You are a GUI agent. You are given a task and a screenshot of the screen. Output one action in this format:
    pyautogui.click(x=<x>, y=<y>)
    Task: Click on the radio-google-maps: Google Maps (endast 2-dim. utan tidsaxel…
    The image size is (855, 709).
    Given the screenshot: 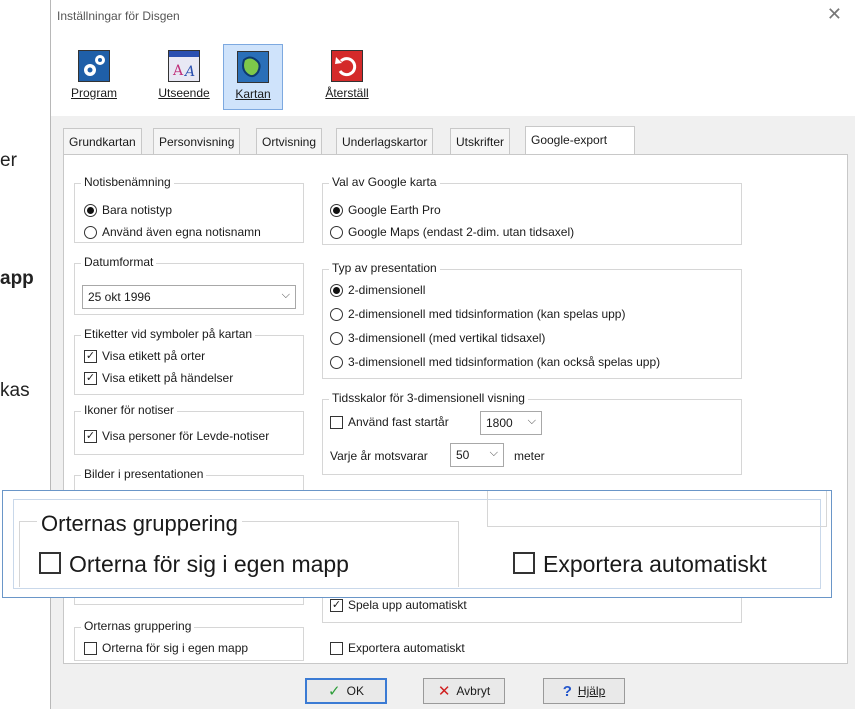 What is the action you would take?
    pyautogui.click(x=452, y=232)
    